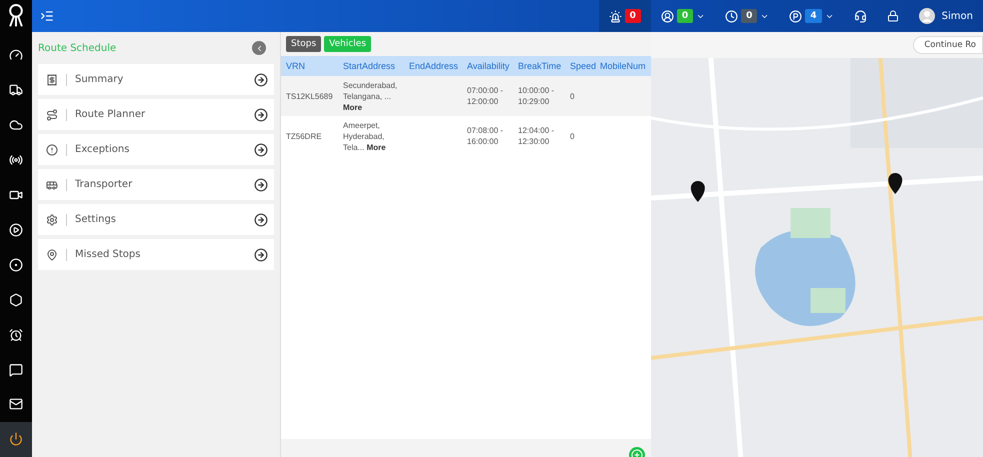 The width and height of the screenshot is (983, 457). I want to click on column-header: EndAddress, so click(433, 66).